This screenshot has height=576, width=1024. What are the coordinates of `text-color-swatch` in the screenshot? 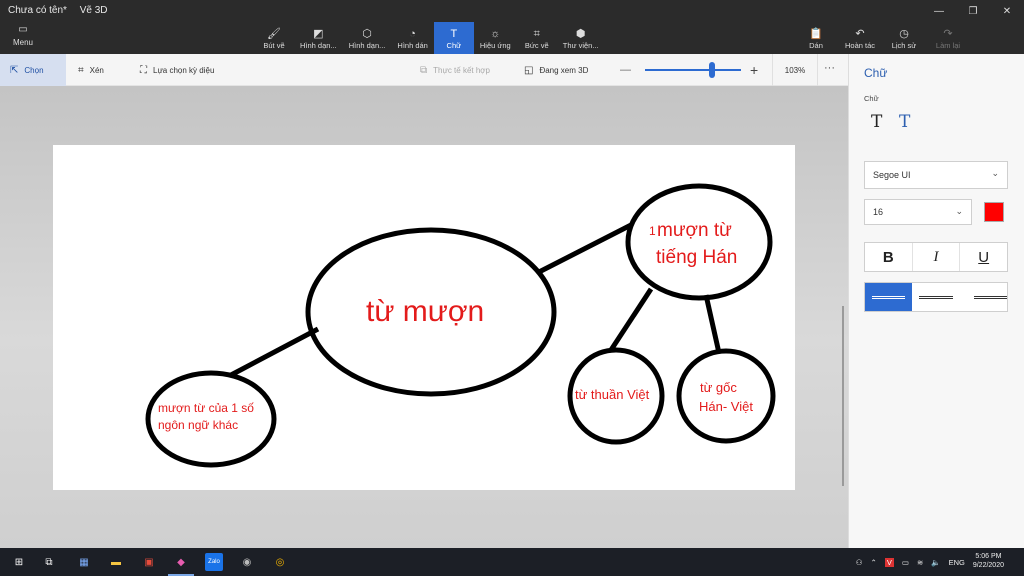 It's located at (994, 212).